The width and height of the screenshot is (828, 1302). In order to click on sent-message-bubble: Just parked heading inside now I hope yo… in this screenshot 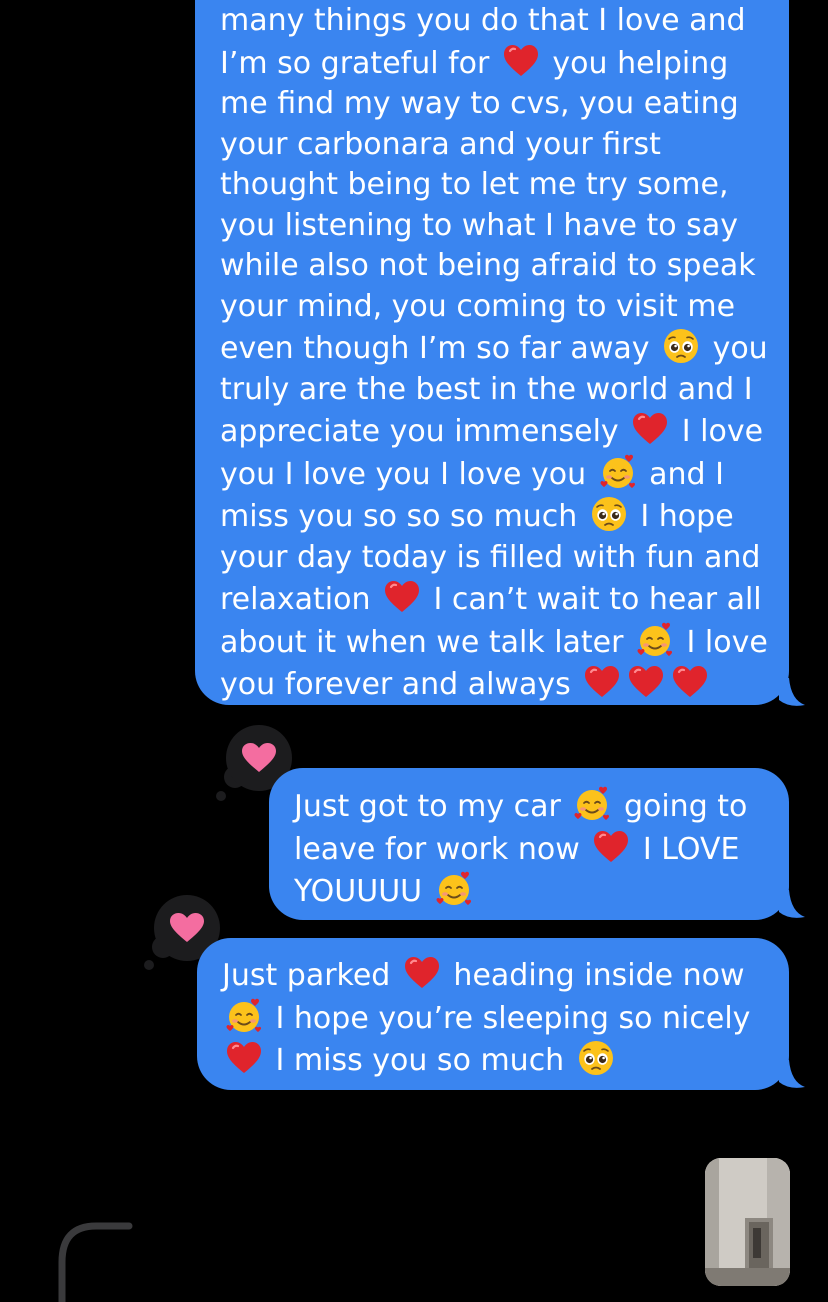, I will do `click(493, 1014)`.